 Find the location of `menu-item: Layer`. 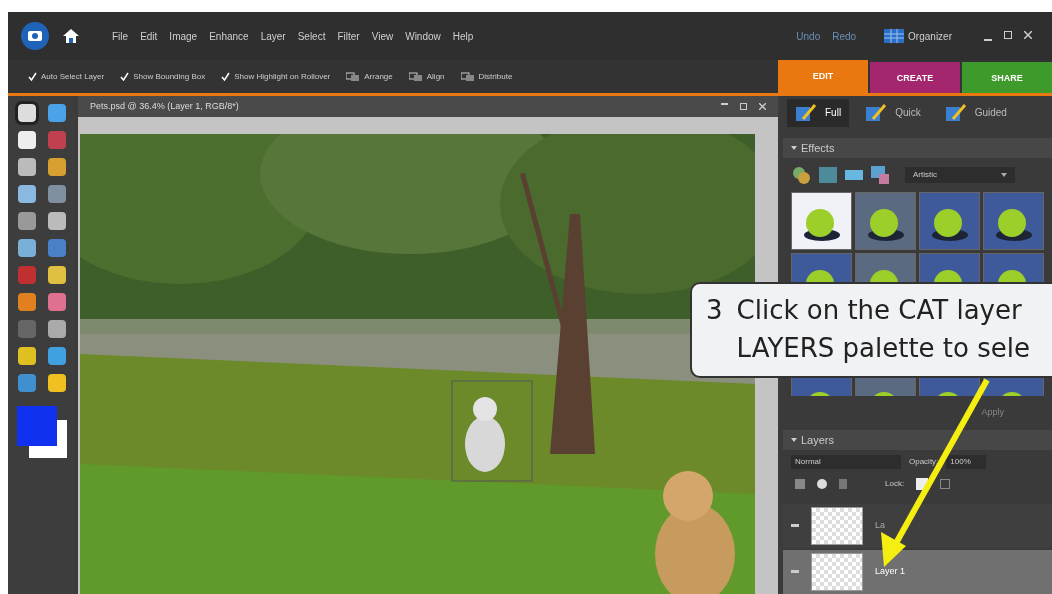

menu-item: Layer is located at coordinates (273, 36).